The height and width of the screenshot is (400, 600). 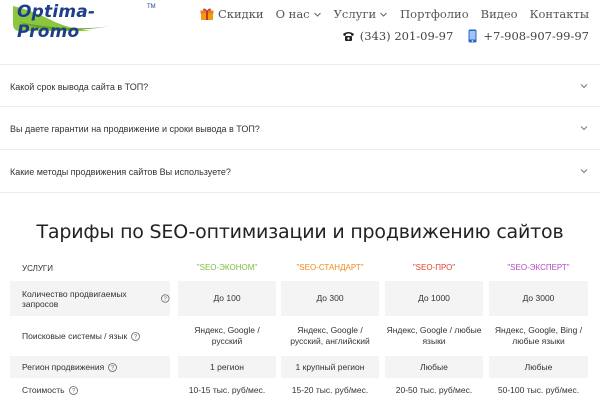 What do you see at coordinates (465, 36) in the screenshot?
I see `header-contacts: (343) 201-09-97 +7-908-907-99-97` at bounding box center [465, 36].